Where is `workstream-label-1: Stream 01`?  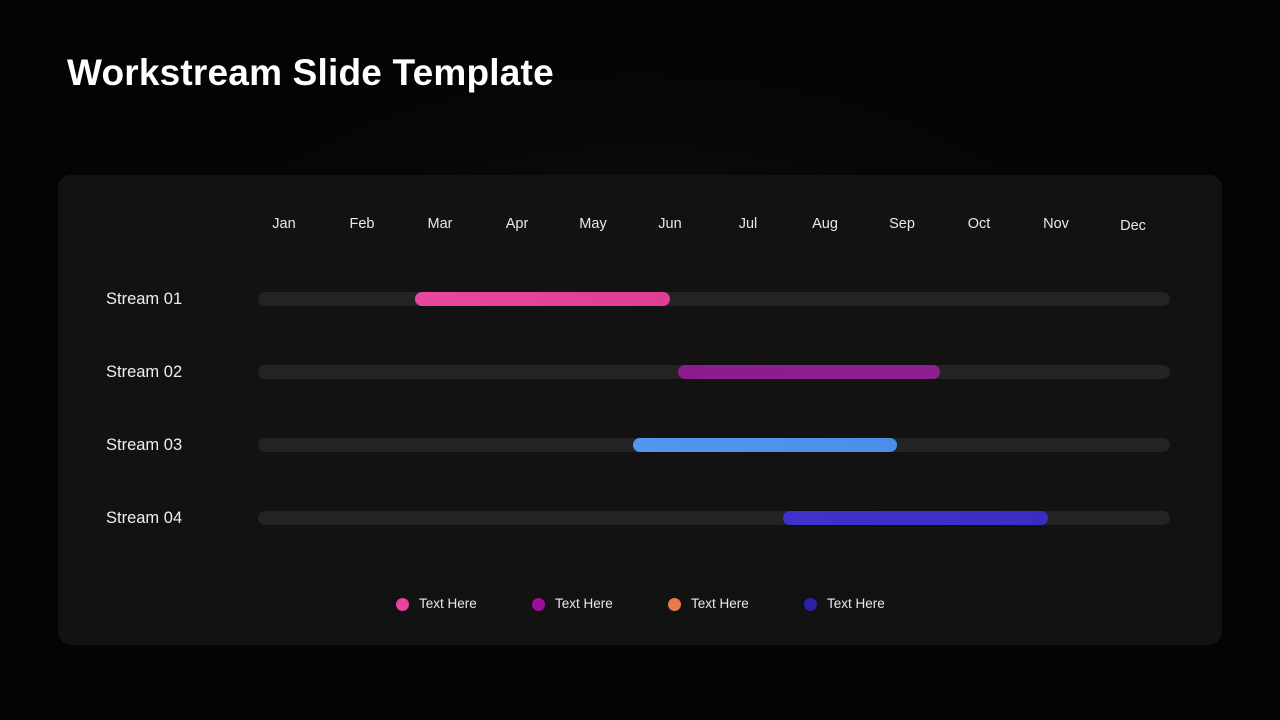 workstream-label-1: Stream 01 is located at coordinates (144, 299).